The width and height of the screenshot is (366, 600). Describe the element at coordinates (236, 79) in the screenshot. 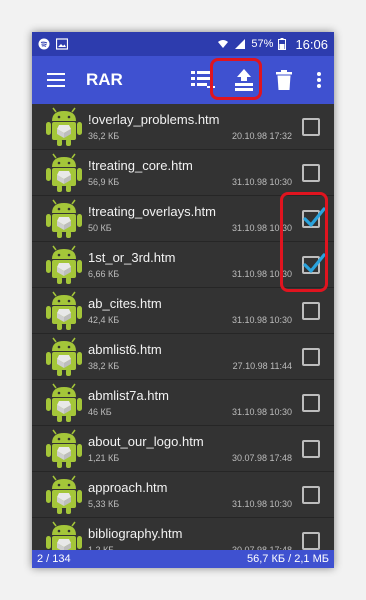

I see `highlight-extract` at that location.